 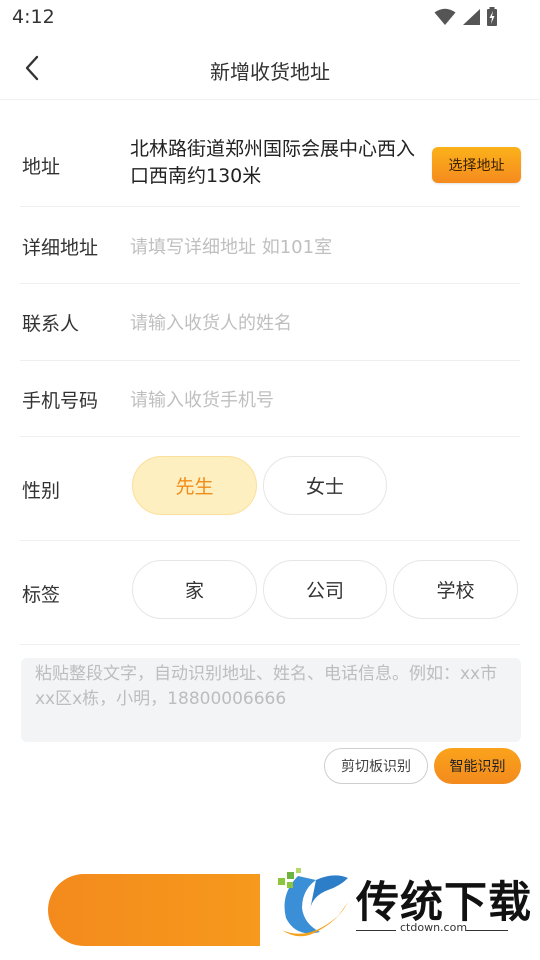 What do you see at coordinates (455, 589) in the screenshot?
I see `tag-option-school: 学校` at bounding box center [455, 589].